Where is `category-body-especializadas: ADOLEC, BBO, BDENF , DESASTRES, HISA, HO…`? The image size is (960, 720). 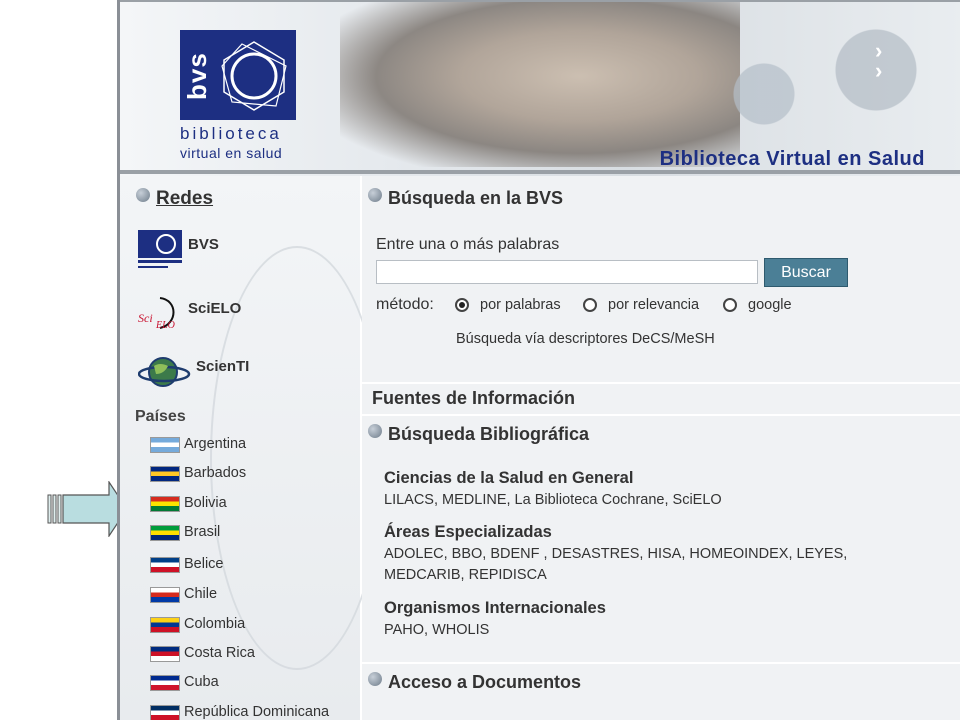 category-body-especializadas: ADOLEC, BBO, BDENF , DESASTRES, HISA, HO… is located at coordinates (624, 565).